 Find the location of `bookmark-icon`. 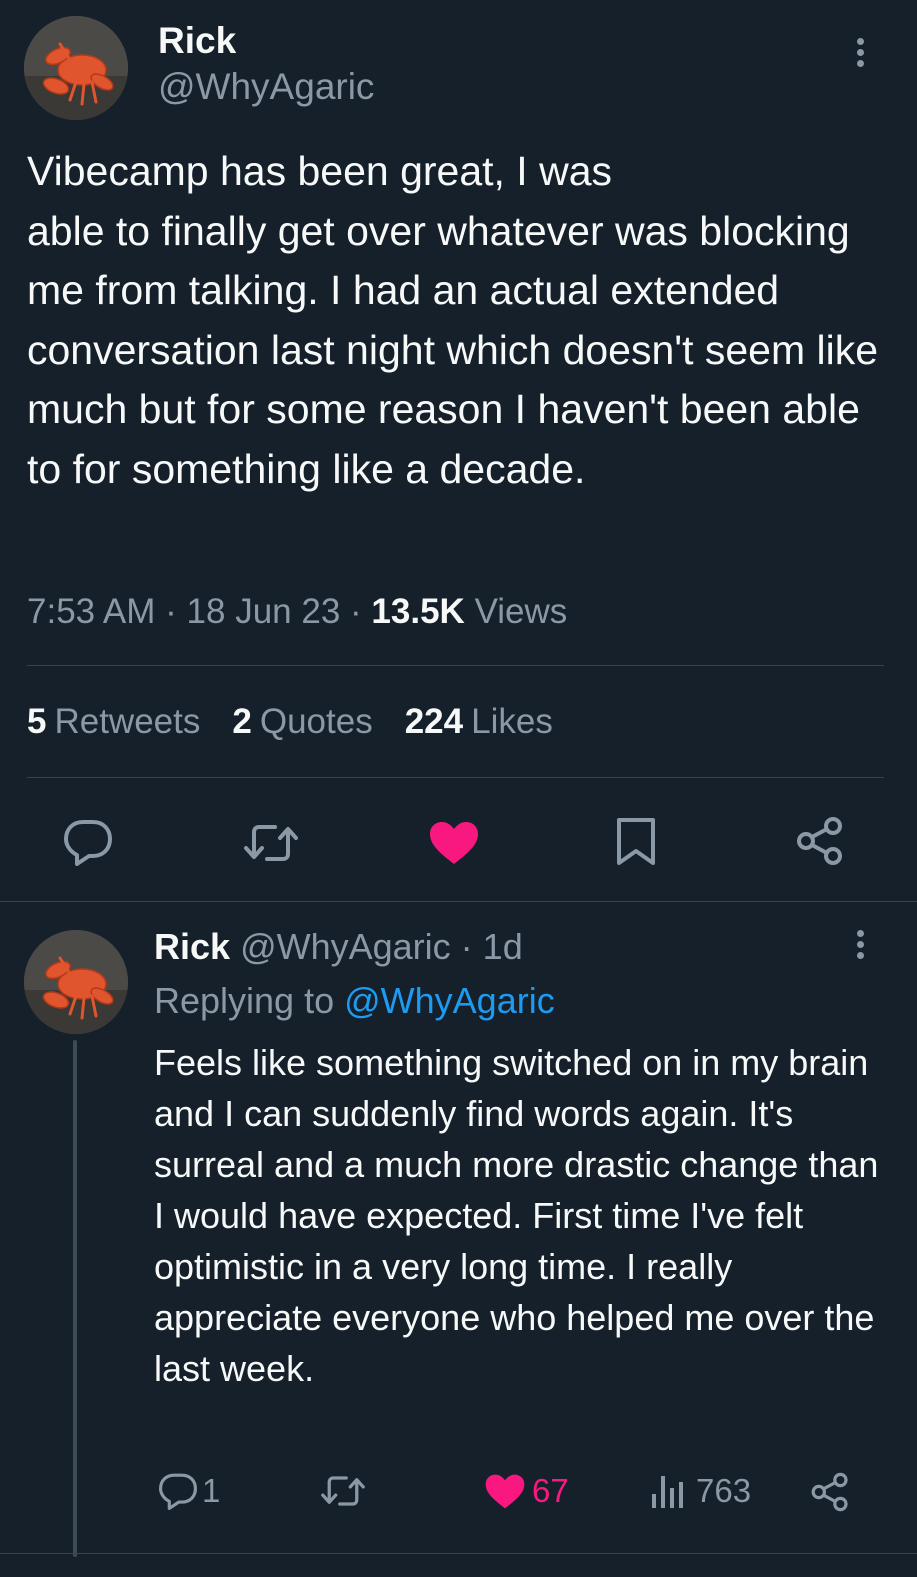

bookmark-icon is located at coordinates (636, 841).